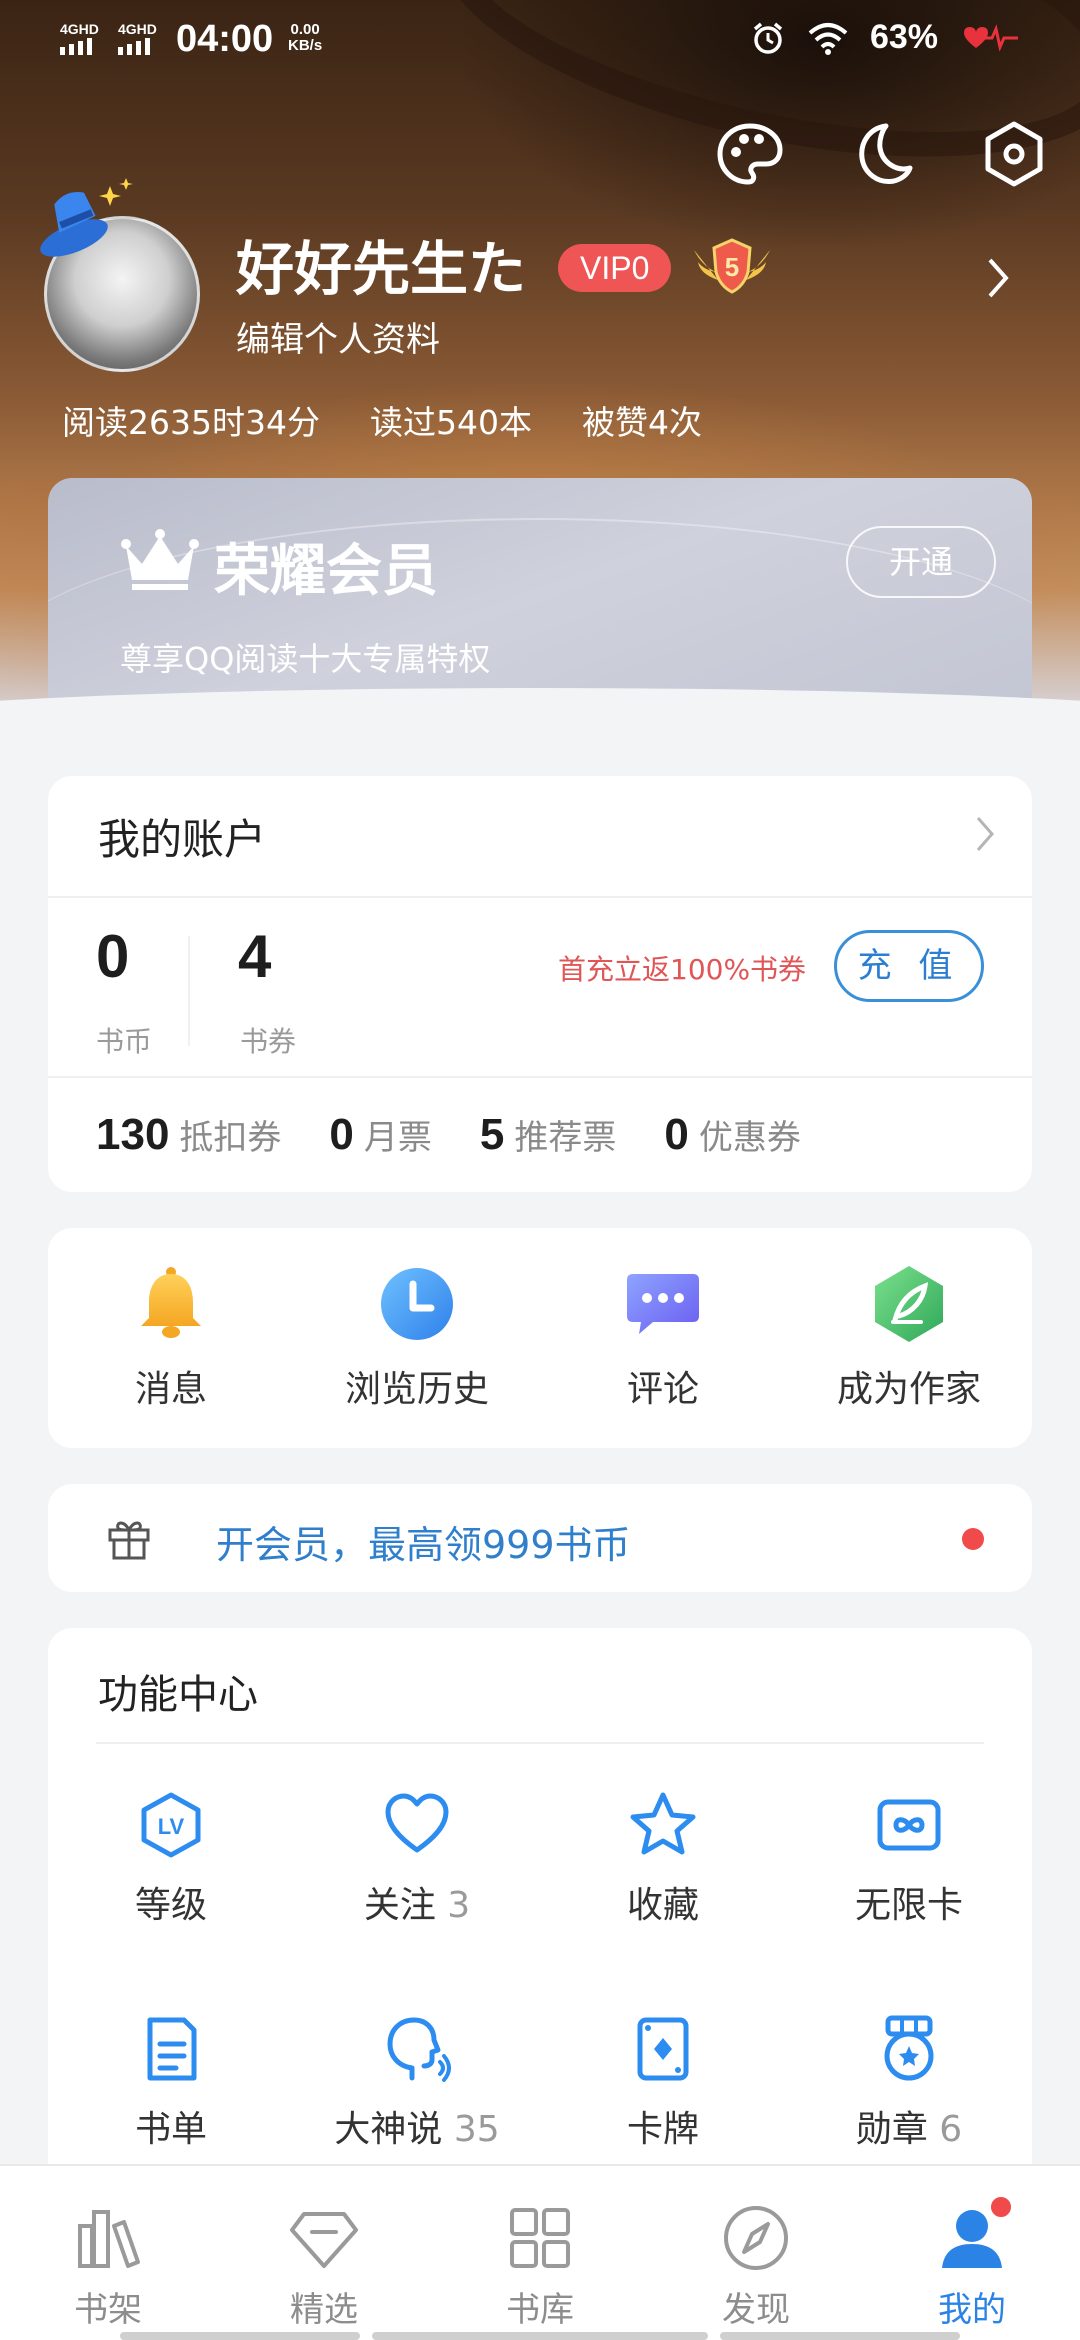 This screenshot has width=1080, height=2340. I want to click on nav-label: 书架, so click(108, 2310).